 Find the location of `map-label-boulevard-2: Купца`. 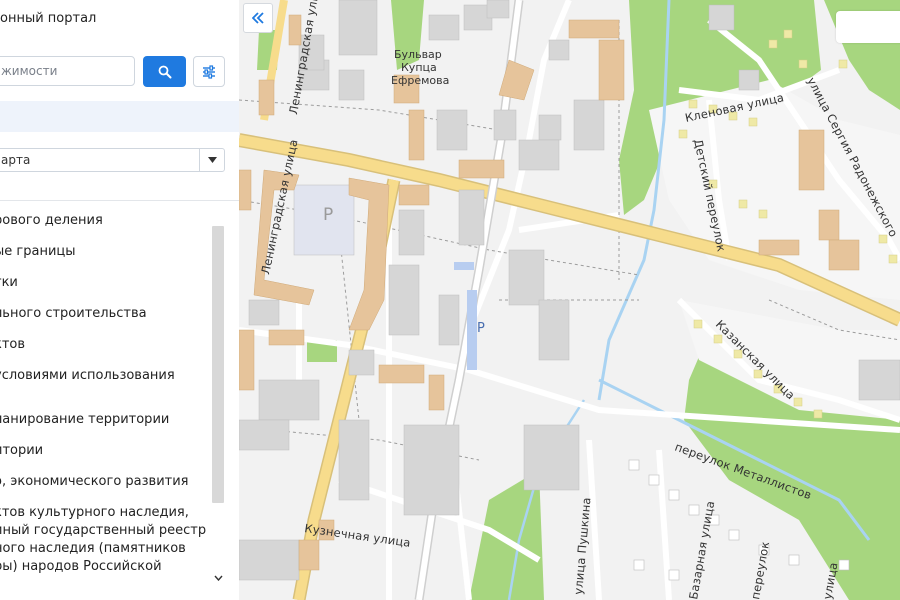

map-label-boulevard-2: Купца is located at coordinates (419, 67).